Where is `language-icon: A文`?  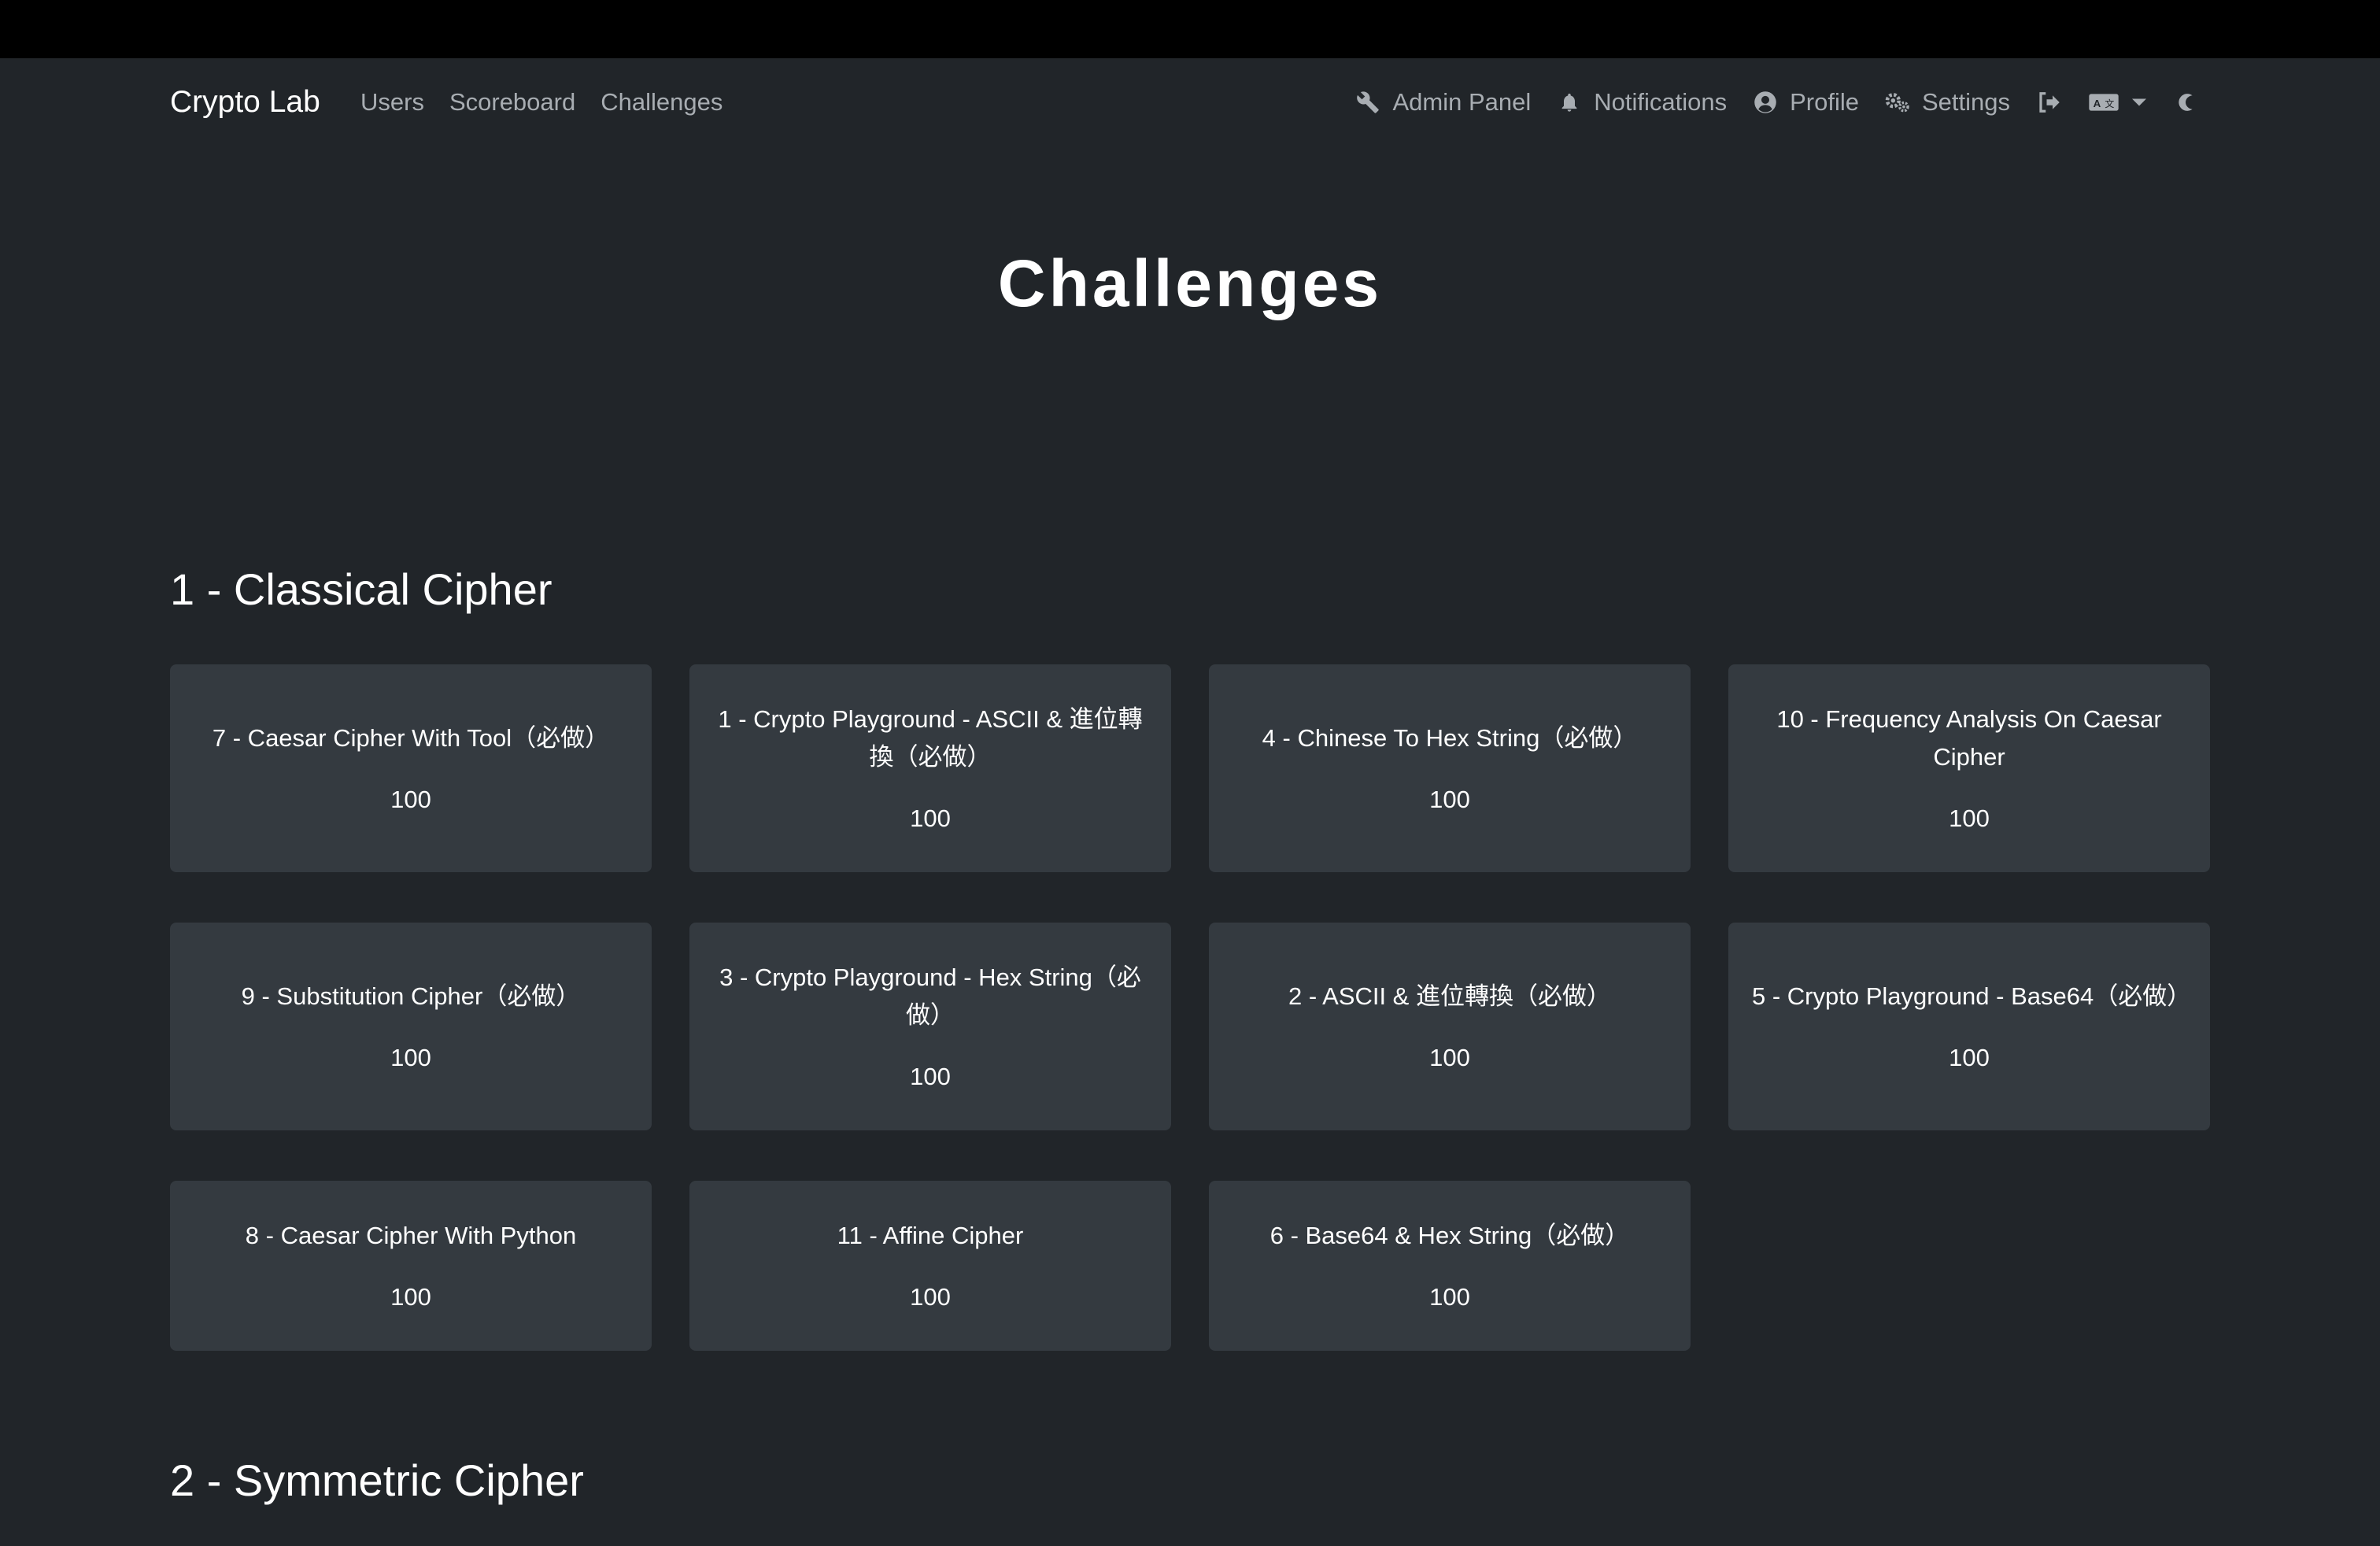 language-icon: A文 is located at coordinates (2103, 103).